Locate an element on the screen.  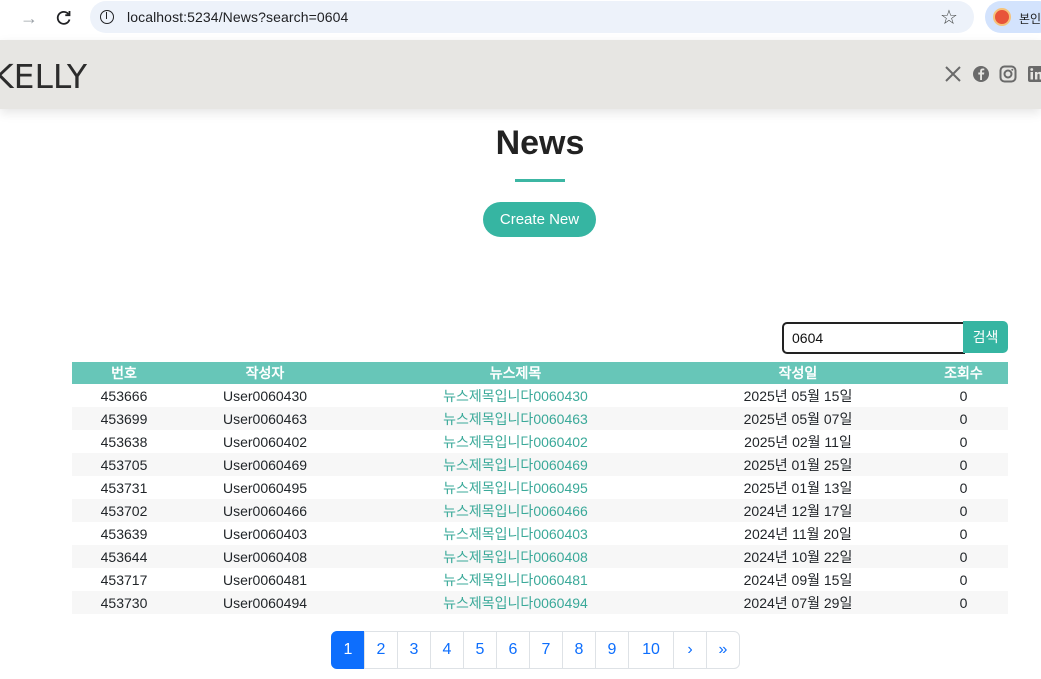
cell-writer: User0060481 is located at coordinates (265, 579).